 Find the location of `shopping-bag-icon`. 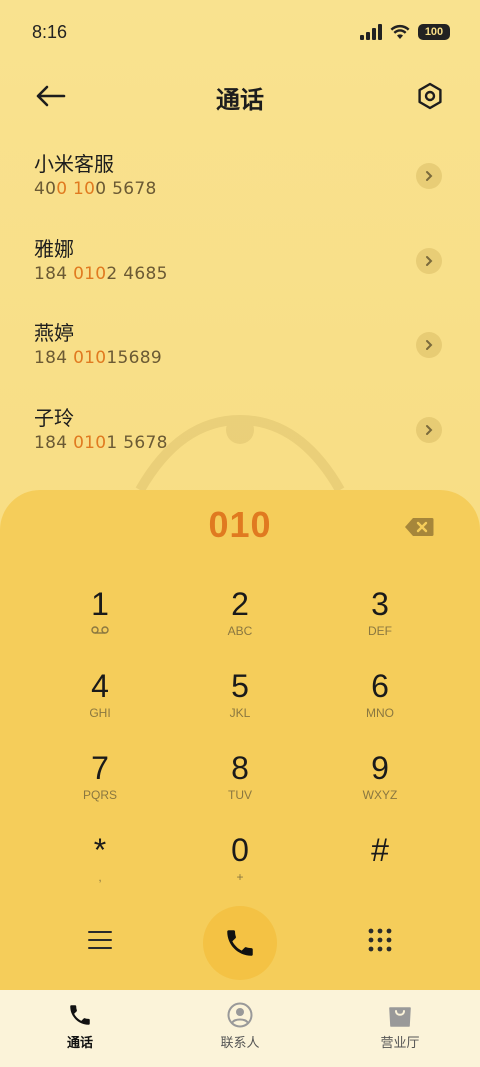

shopping-bag-icon is located at coordinates (400, 1017).